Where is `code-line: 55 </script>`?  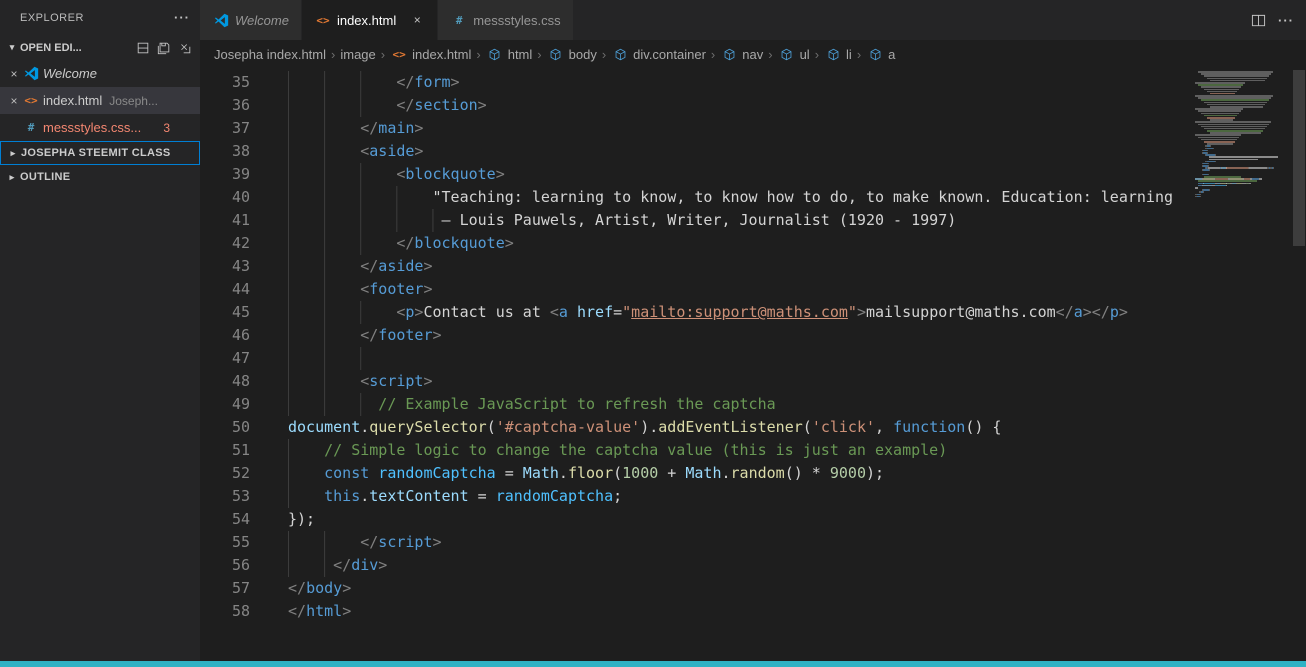 code-line: 55 </script> is located at coordinates (753, 542).